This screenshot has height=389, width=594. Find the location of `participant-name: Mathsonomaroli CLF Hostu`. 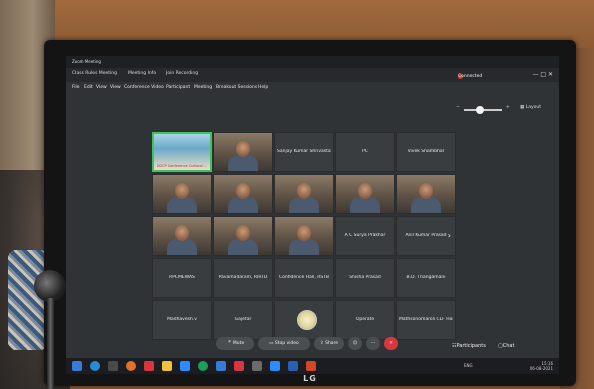

participant-name: Mathsonomaroli CLF Hostu is located at coordinates (426, 319).